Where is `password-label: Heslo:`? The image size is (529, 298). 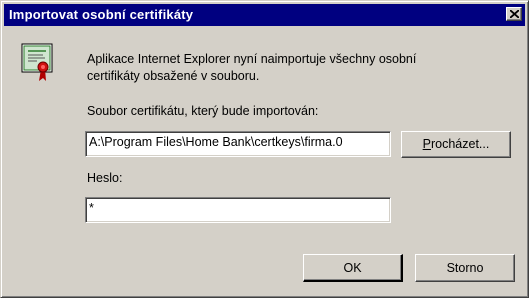
password-label: Heslo: is located at coordinates (105, 178).